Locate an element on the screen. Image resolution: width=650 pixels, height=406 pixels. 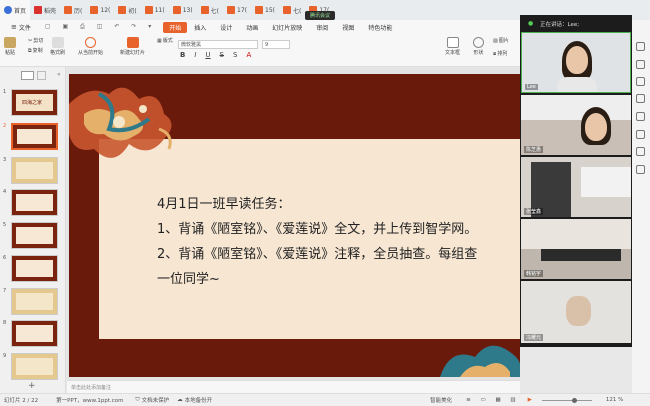
format-painter-button: 格式刷 is located at coordinates (57, 46).